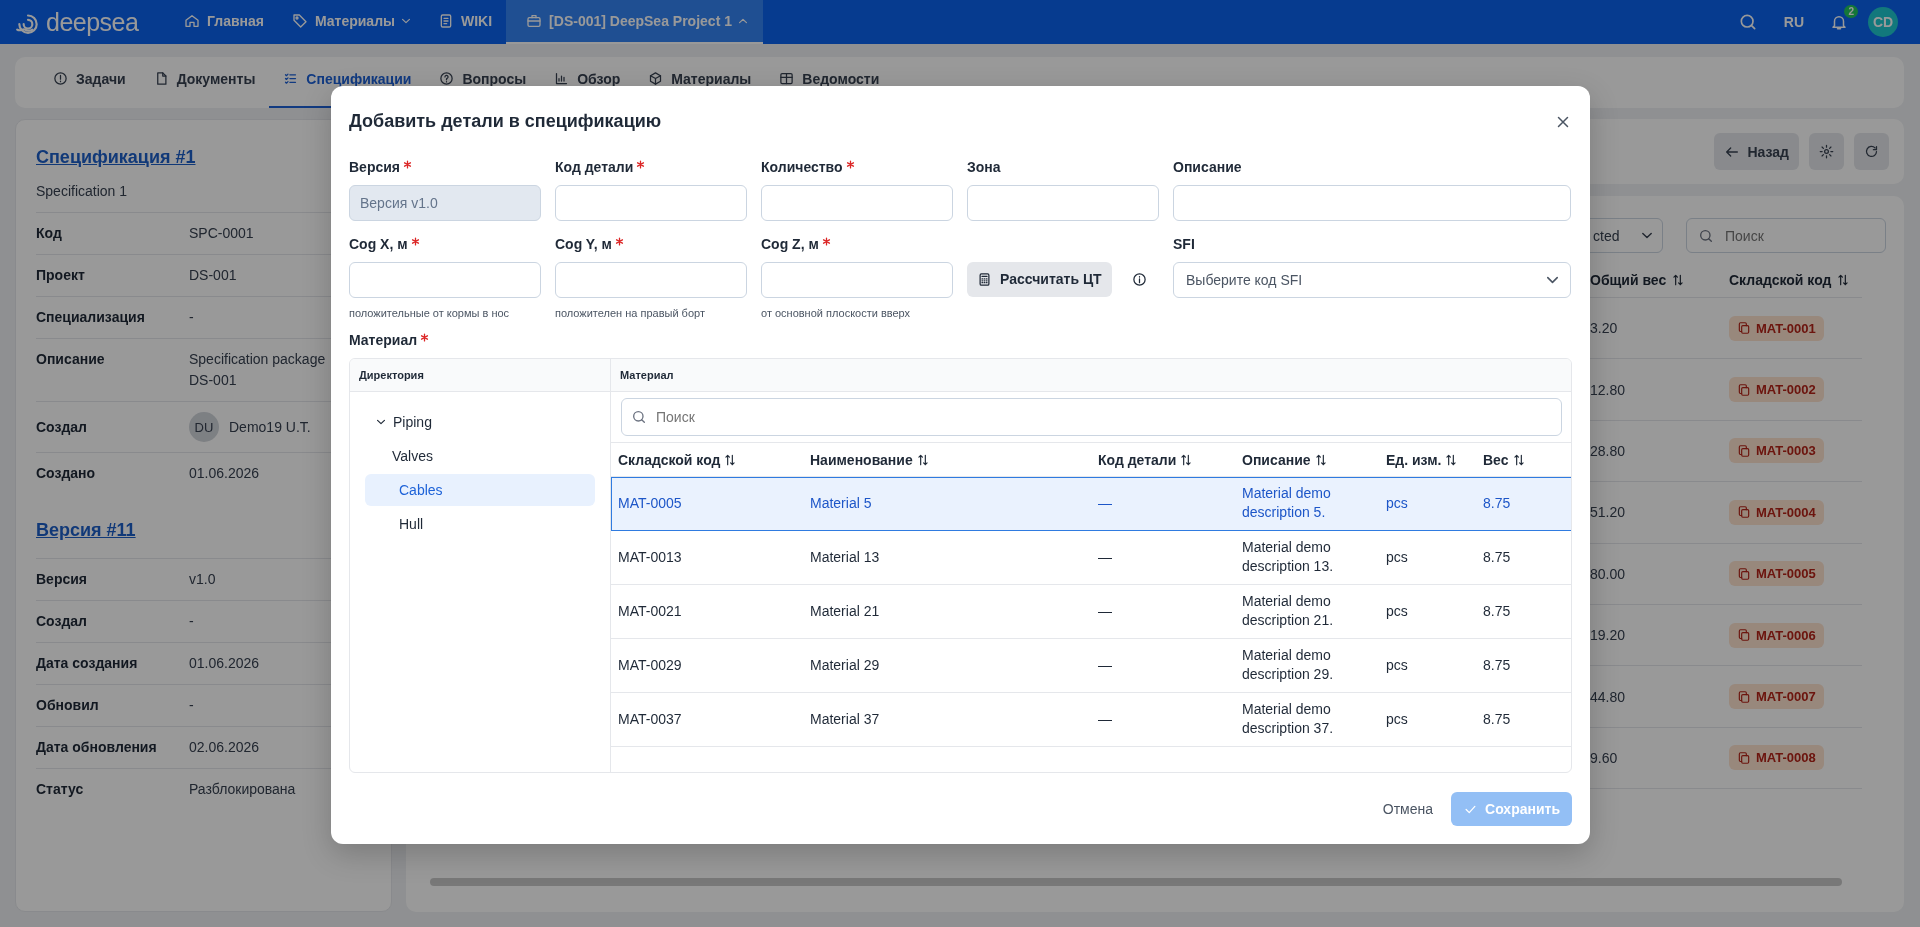 The image size is (1920, 927). I want to click on chevron-down-icon, so click(1647, 235).